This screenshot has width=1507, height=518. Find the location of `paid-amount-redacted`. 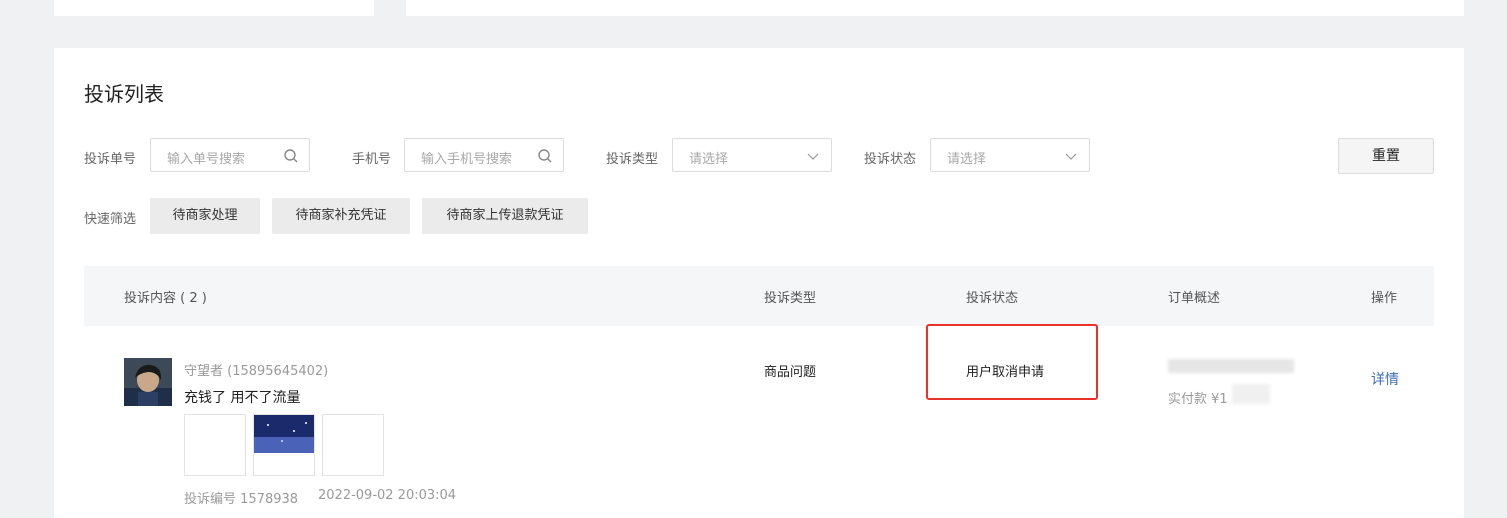

paid-amount-redacted is located at coordinates (1251, 394).